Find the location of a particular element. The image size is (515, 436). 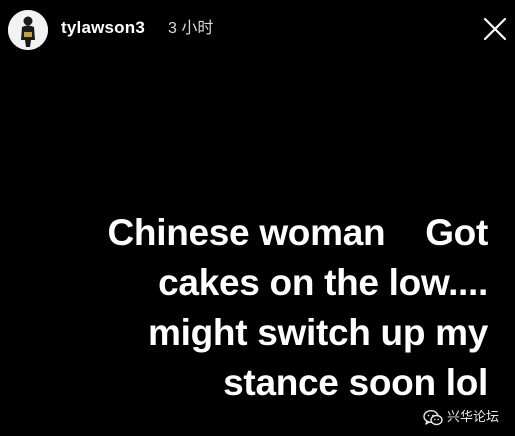

avatar is located at coordinates (28, 30).